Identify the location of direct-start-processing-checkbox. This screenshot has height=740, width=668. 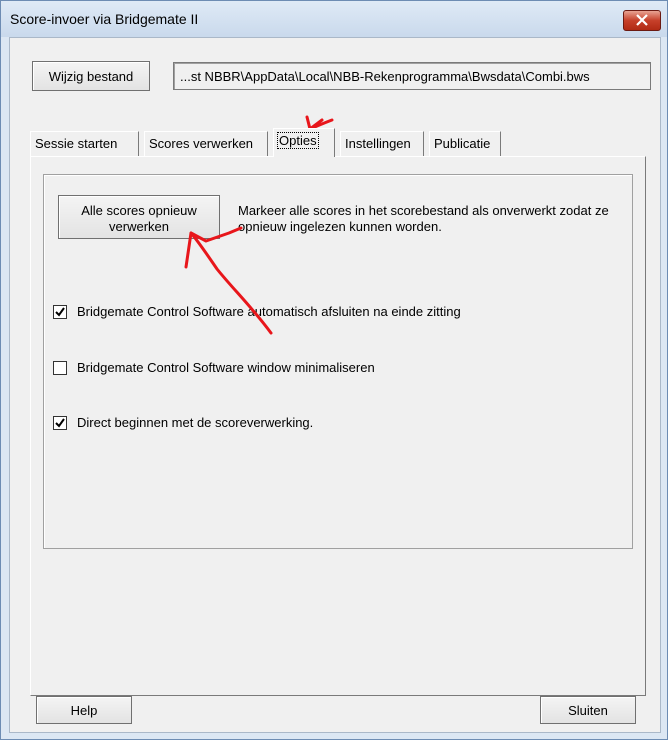
(60, 423).